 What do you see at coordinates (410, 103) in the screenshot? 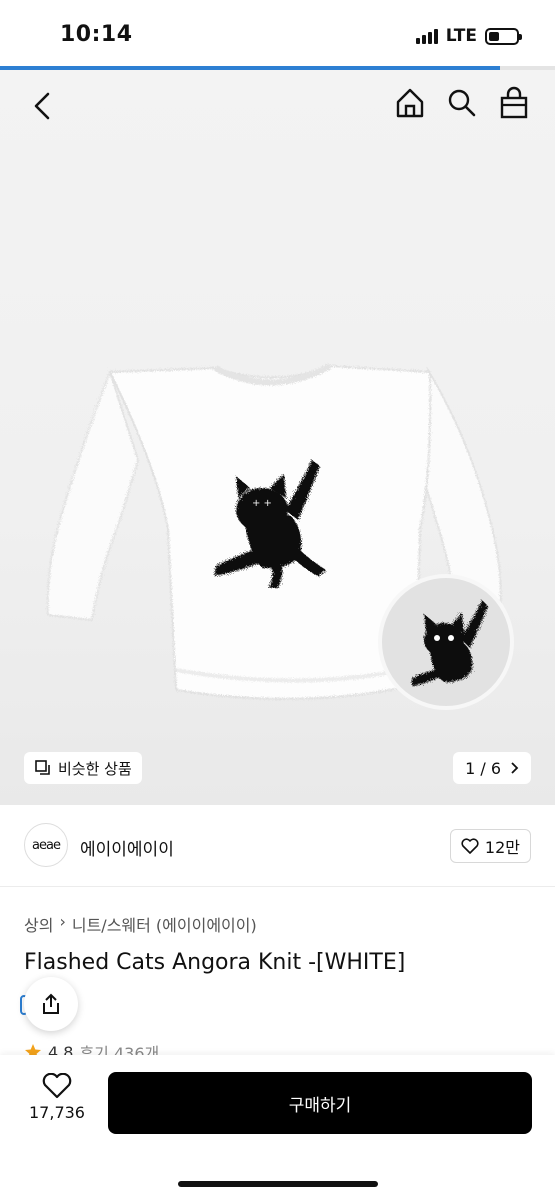
I see `home-icon` at bounding box center [410, 103].